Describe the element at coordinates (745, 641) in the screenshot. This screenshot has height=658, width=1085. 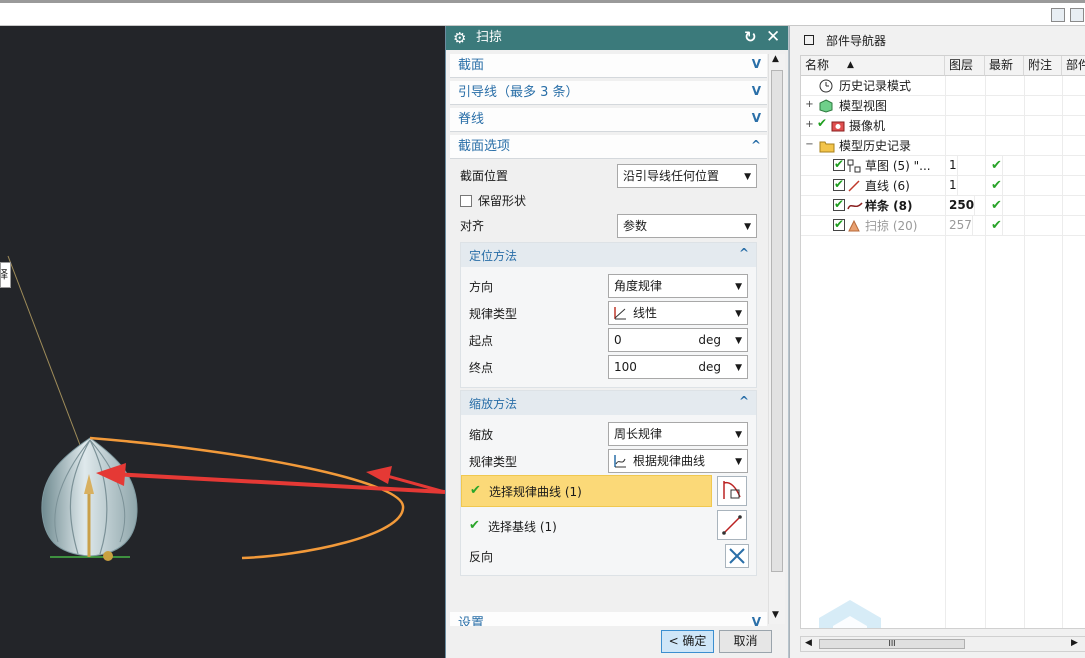
I see `cancel-button: 取消` at that location.